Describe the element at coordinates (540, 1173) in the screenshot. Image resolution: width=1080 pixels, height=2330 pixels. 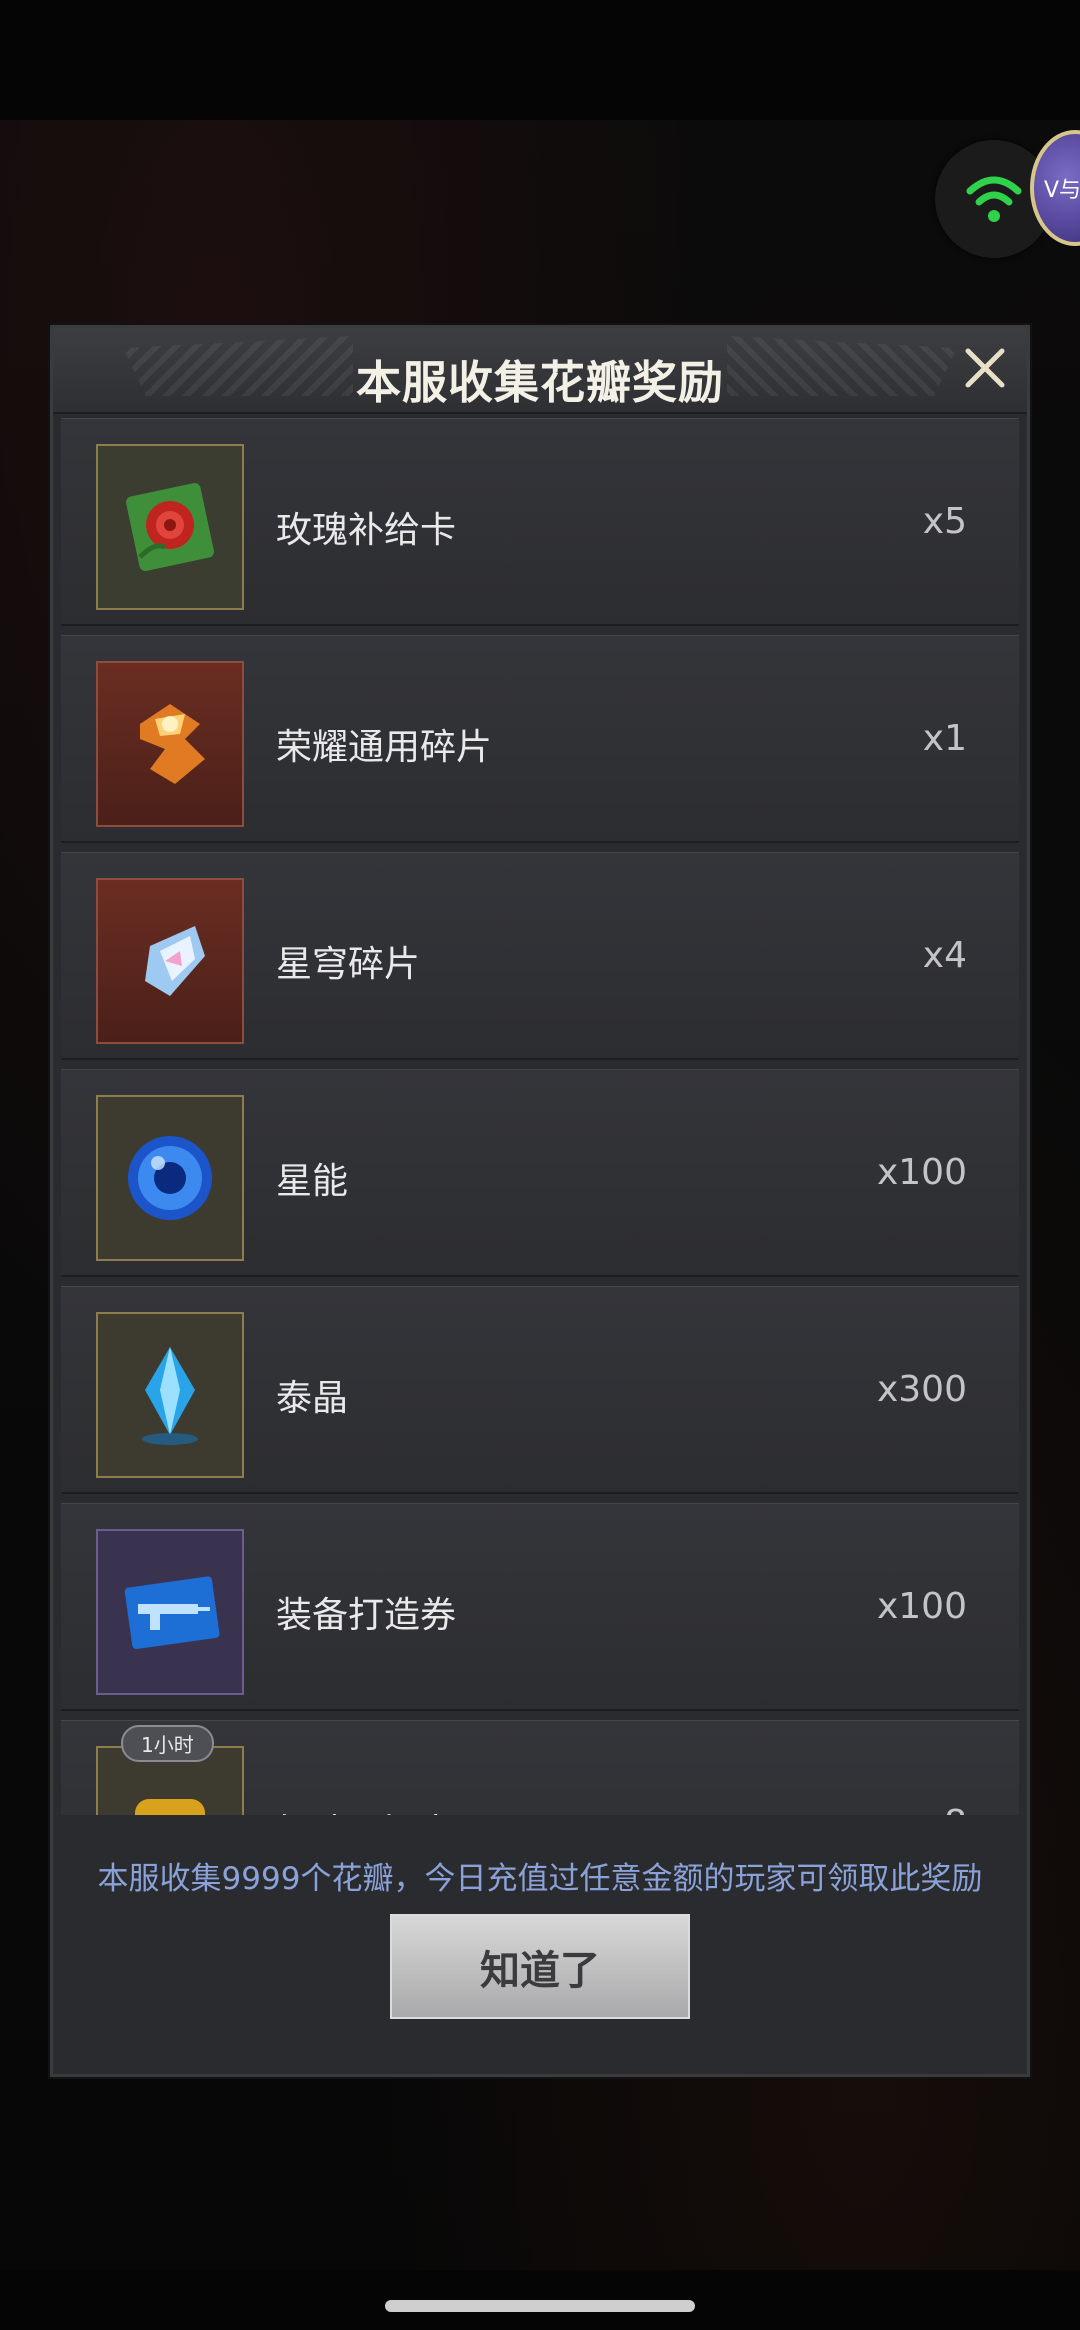
I see `reward-row: 星能 x100` at that location.